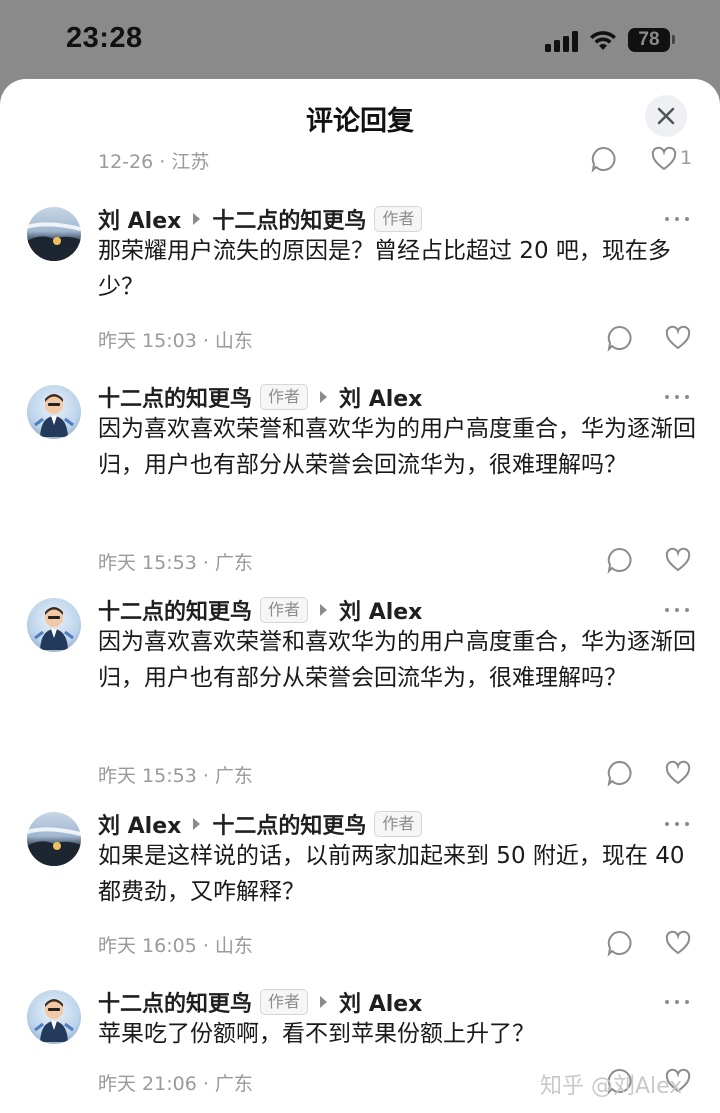 This screenshot has width=720, height=1113. I want to click on comment-text: 如果是这样说的话，以前两家加起来到 50 附近，现在 40 都费劲，又咋解释？, so click(391, 874).